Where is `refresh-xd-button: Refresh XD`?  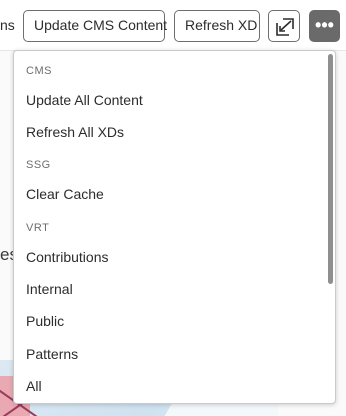 refresh-xd-button: Refresh XD is located at coordinates (217, 26).